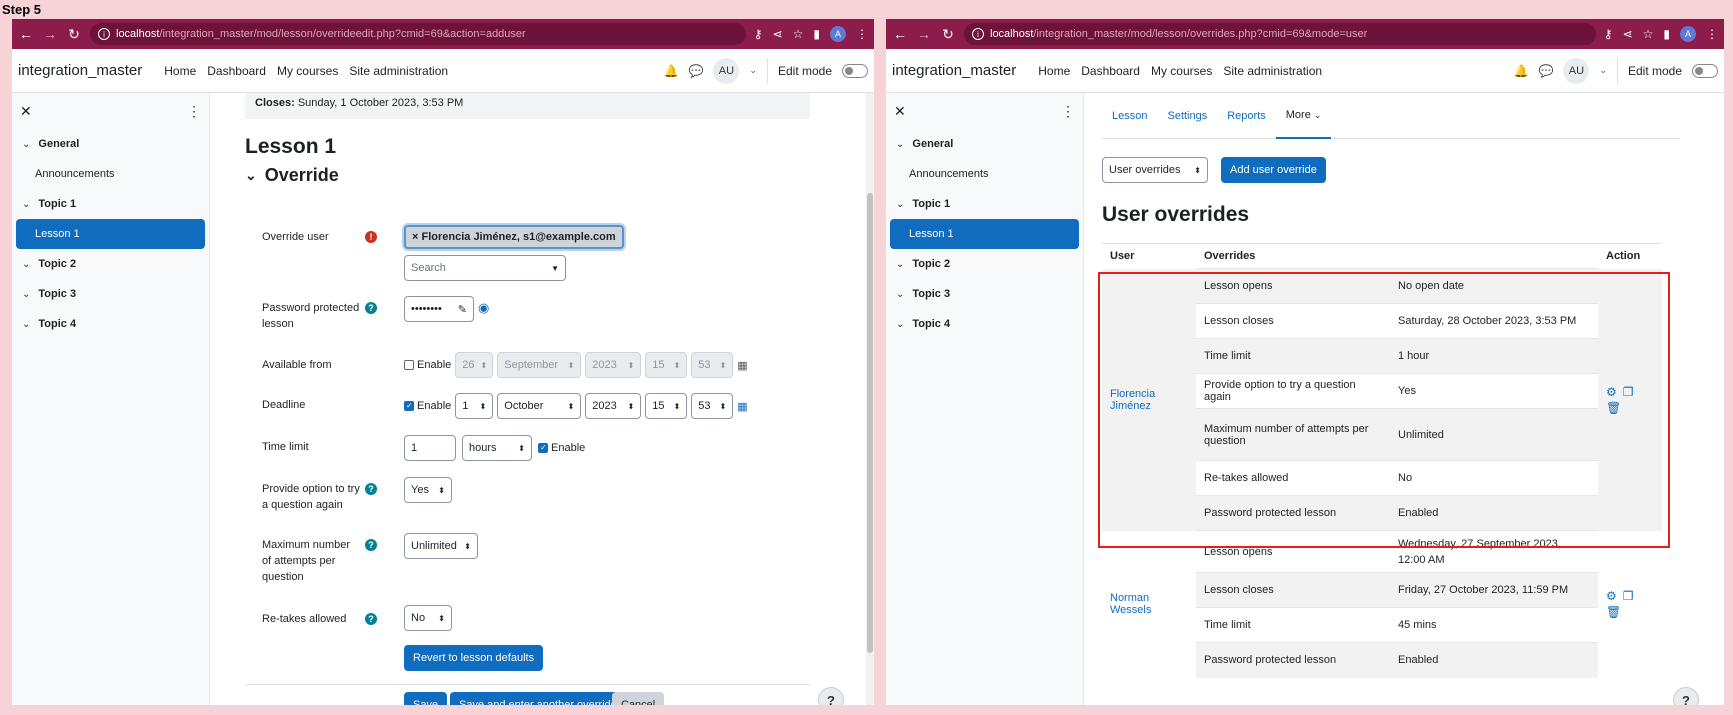 The width and height of the screenshot is (1733, 715). Describe the element at coordinates (712, 365) in the screenshot. I see `available-from-minute-select: 53 ⬍` at that location.